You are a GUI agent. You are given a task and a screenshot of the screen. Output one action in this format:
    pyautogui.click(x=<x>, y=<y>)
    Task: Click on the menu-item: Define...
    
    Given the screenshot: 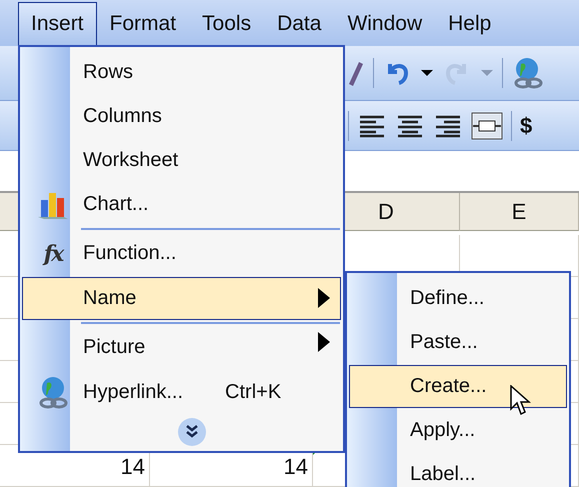 What is the action you would take?
    pyautogui.click(x=458, y=298)
    